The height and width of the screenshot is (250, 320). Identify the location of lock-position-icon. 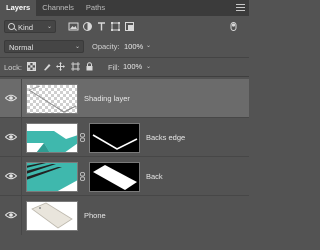
(60, 66).